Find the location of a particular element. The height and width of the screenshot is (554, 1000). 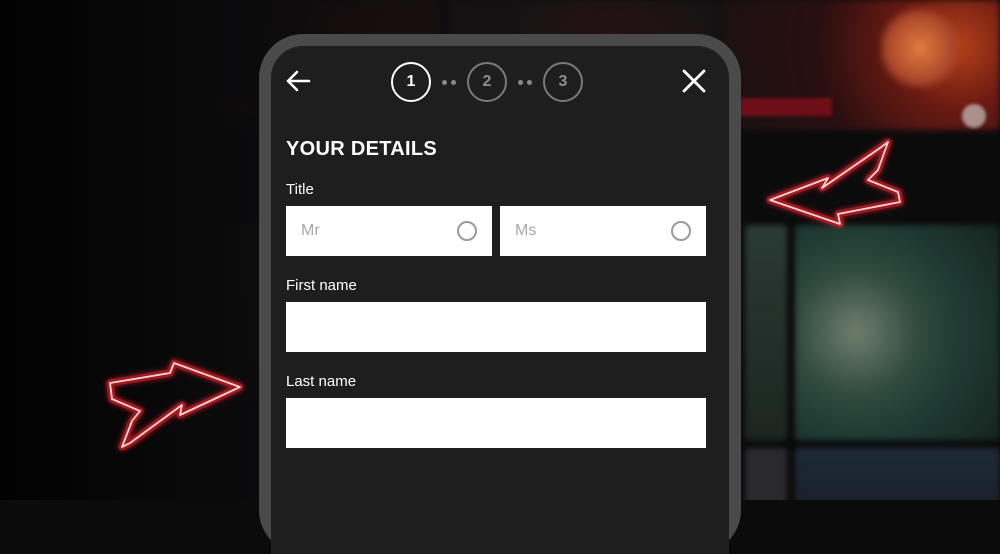

step-3: 3 is located at coordinates (563, 82).